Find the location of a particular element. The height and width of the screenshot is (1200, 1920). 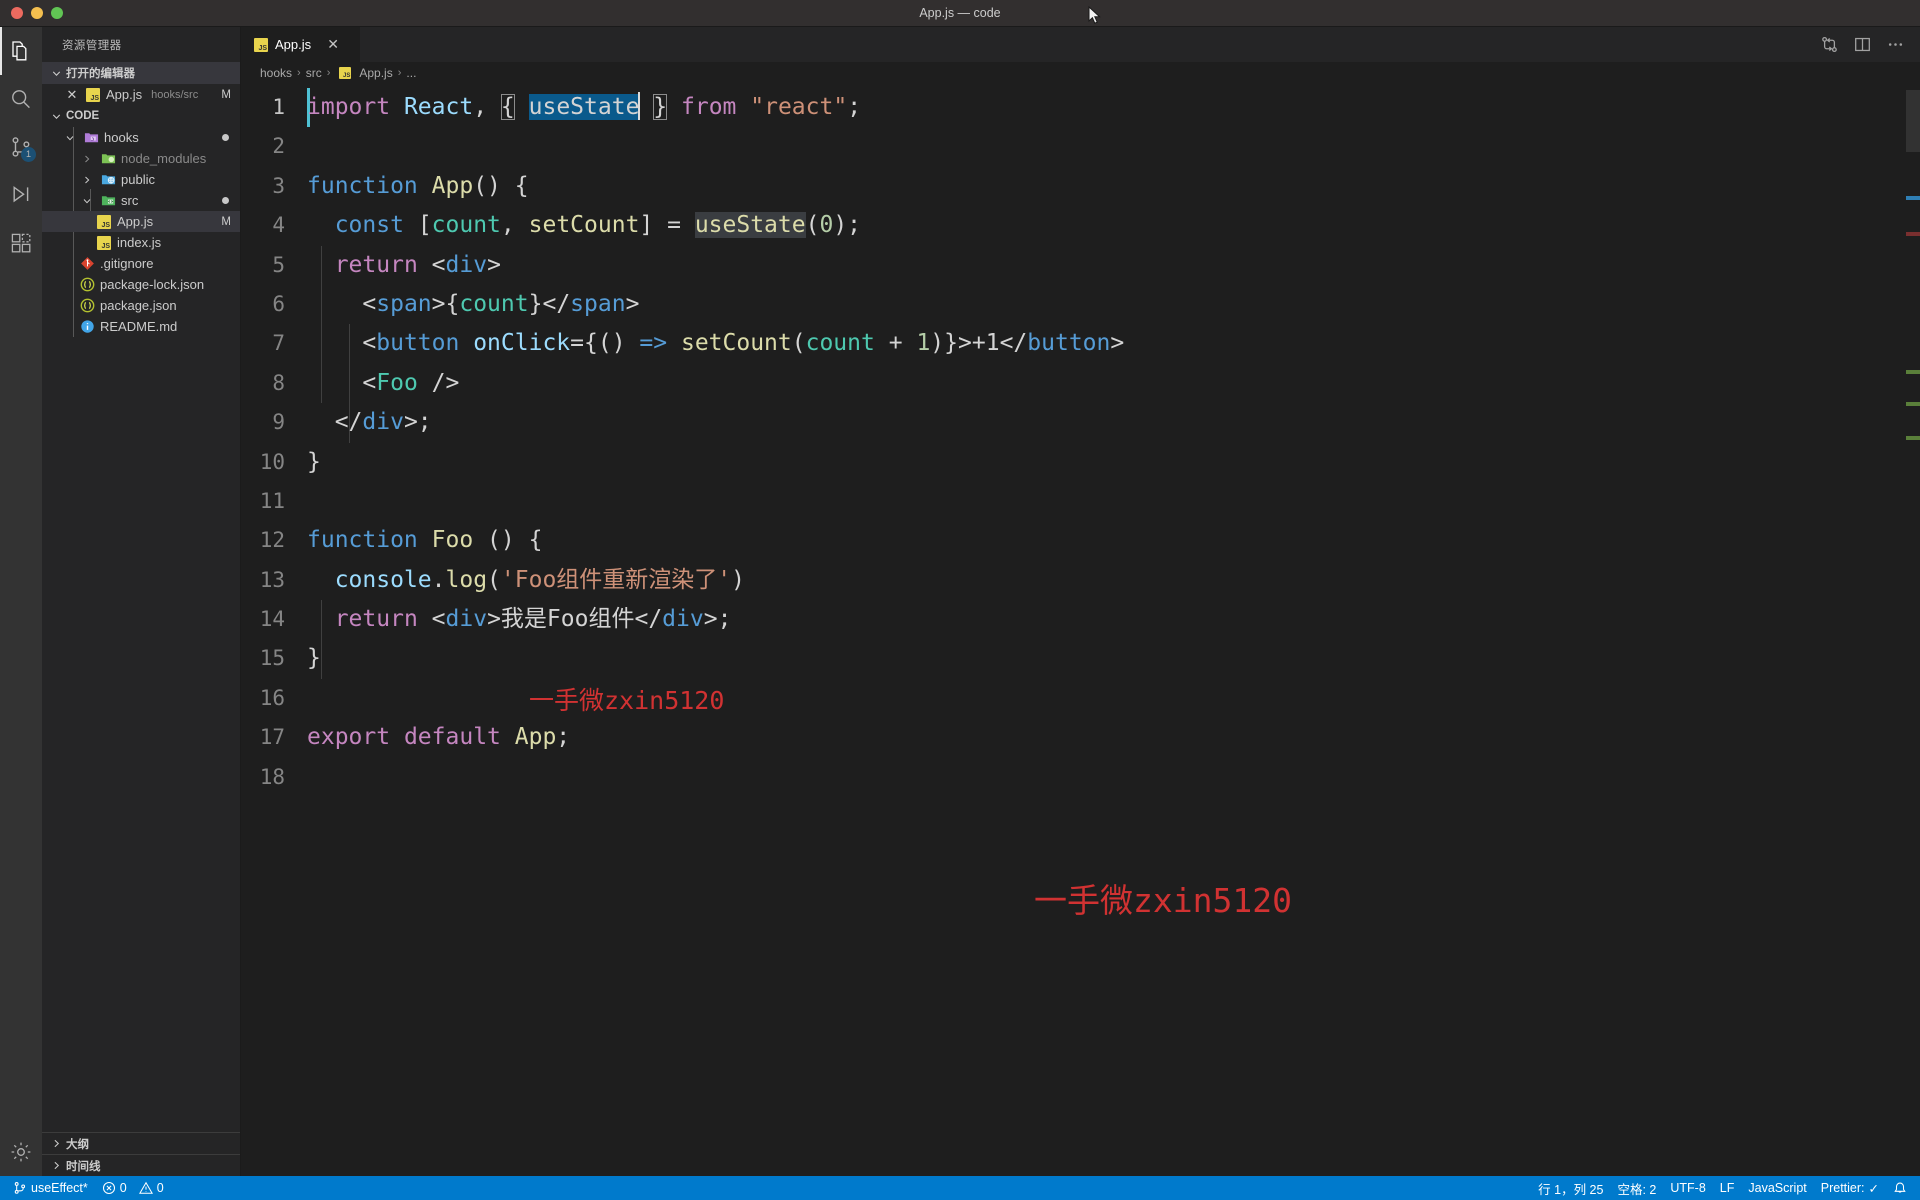

code-line-10: } is located at coordinates (1113, 462).